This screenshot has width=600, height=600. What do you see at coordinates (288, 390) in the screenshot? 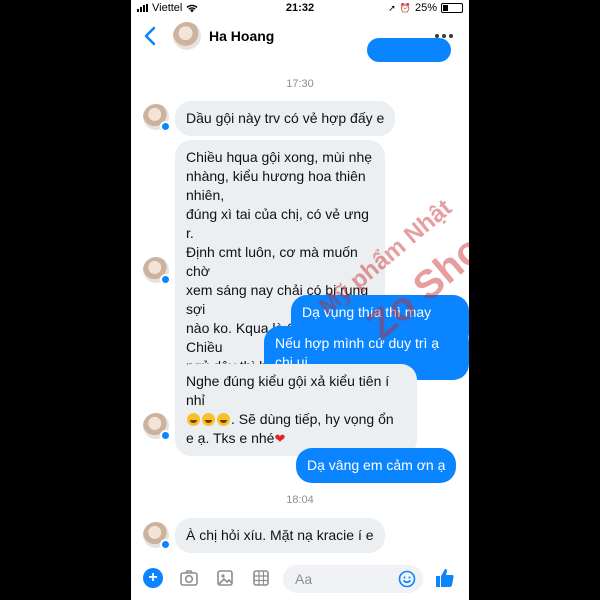
I see `message-line: Nghe đúng kiểu gội xả kiểu tiên í nhỉ` at bounding box center [288, 390].